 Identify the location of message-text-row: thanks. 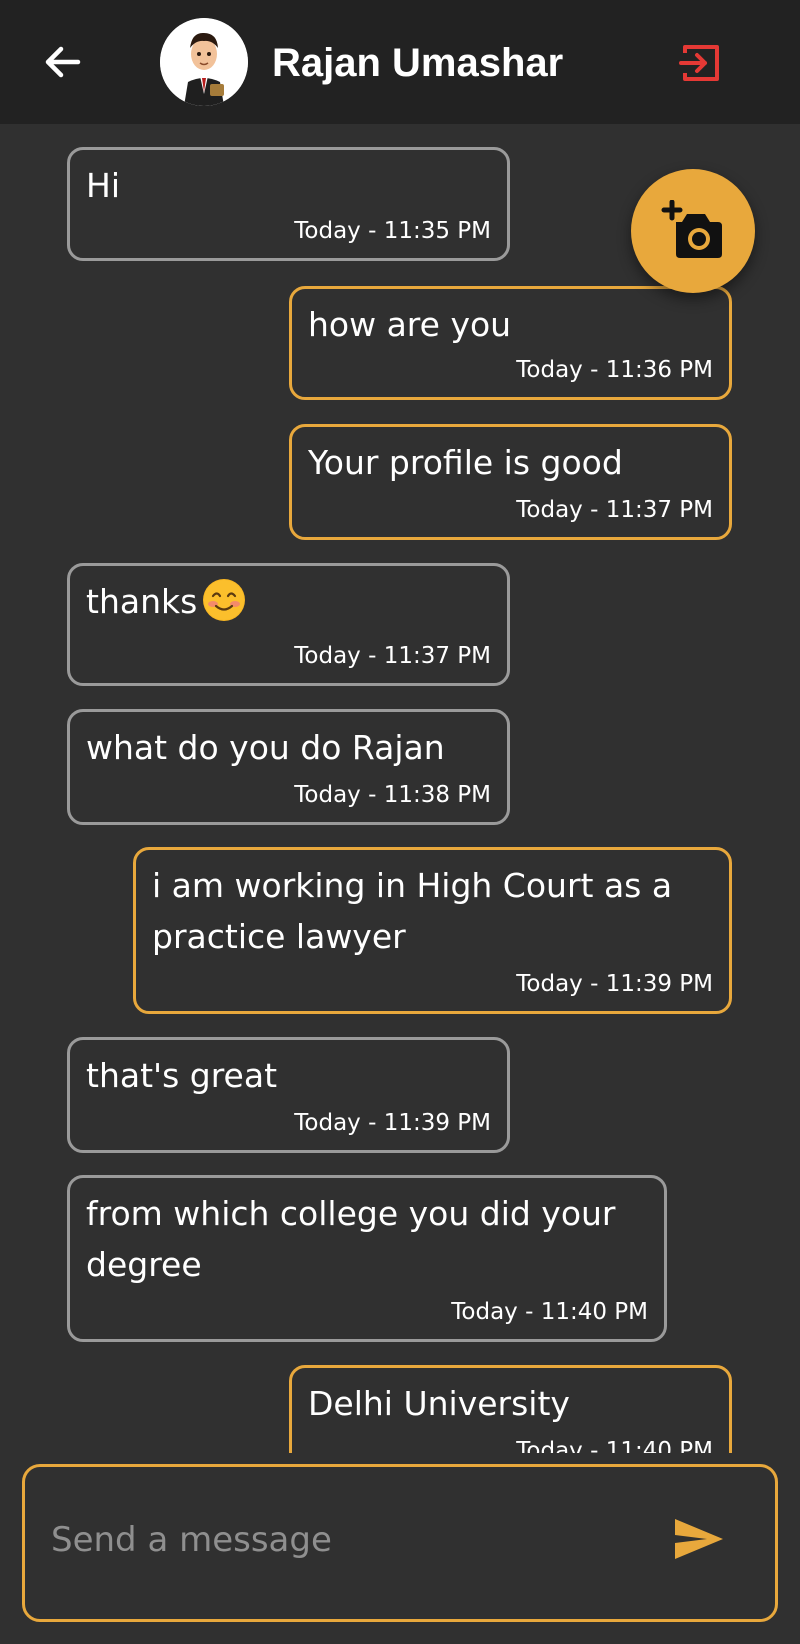
(288, 601).